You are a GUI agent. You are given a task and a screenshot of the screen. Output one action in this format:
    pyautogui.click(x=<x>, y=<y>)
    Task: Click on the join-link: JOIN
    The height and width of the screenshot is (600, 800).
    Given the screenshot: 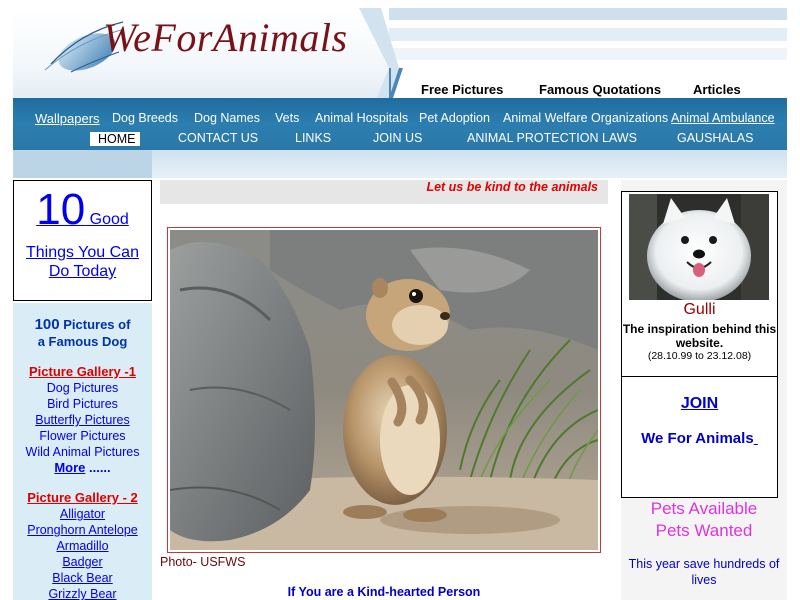 What is the action you would take?
    pyautogui.click(x=699, y=404)
    